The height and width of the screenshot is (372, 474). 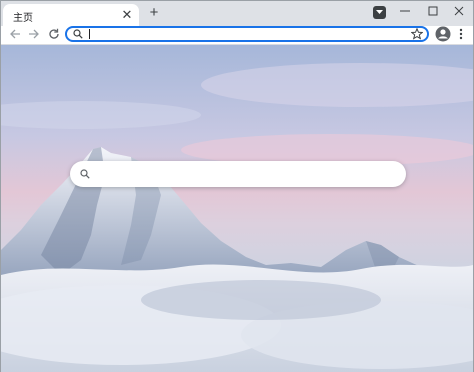 I want to click on star-icon, so click(x=417, y=34).